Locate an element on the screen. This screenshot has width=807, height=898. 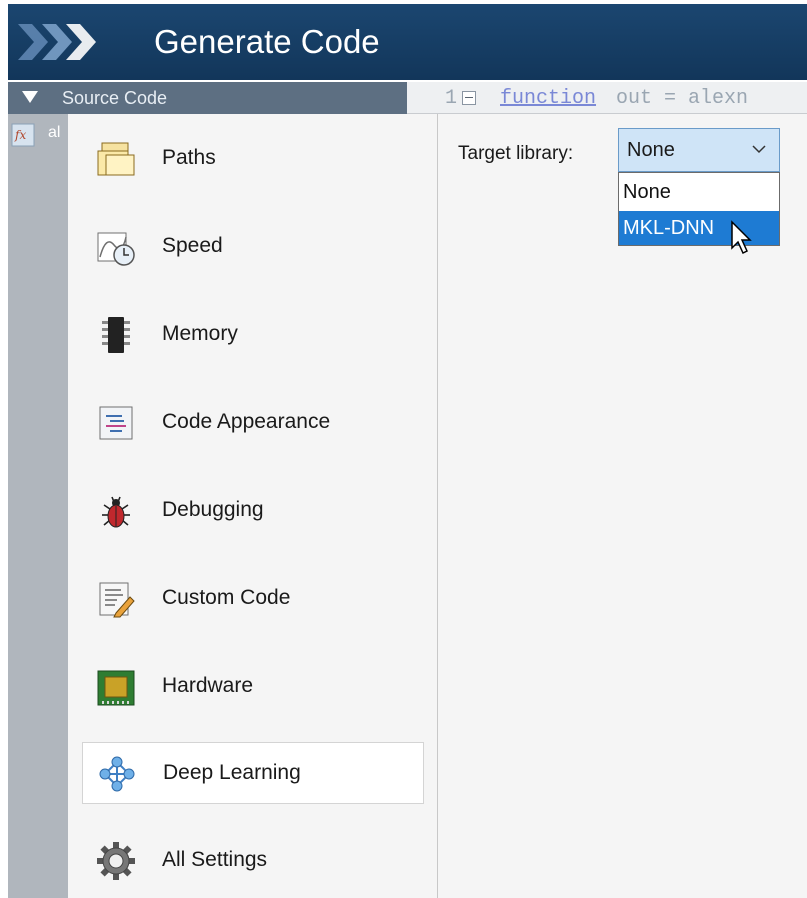
nav-item-custom-code: Custom Code is located at coordinates (253, 599).